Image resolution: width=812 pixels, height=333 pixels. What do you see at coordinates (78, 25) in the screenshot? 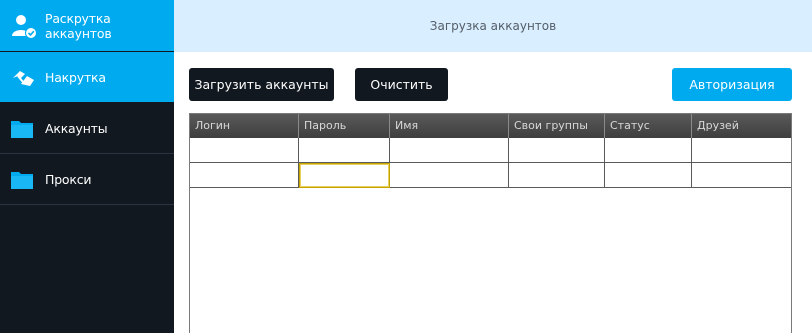
I see `sidebar-item-label: Раскрутка аккаунтов` at bounding box center [78, 25].